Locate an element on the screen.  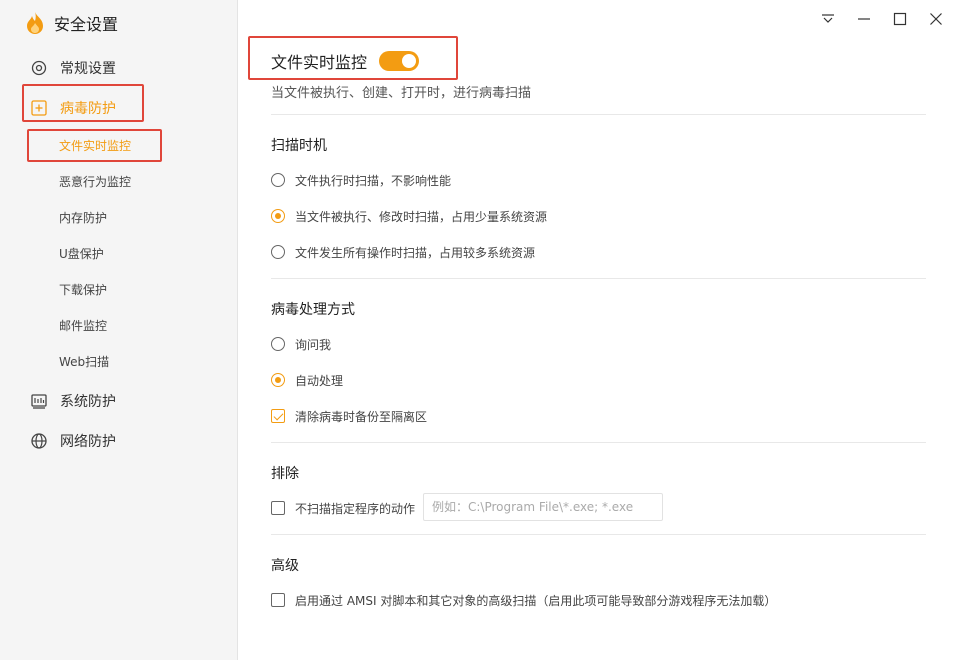
sidebar-item-virus-protection: 病毒防护 is located at coordinates (73, 108).